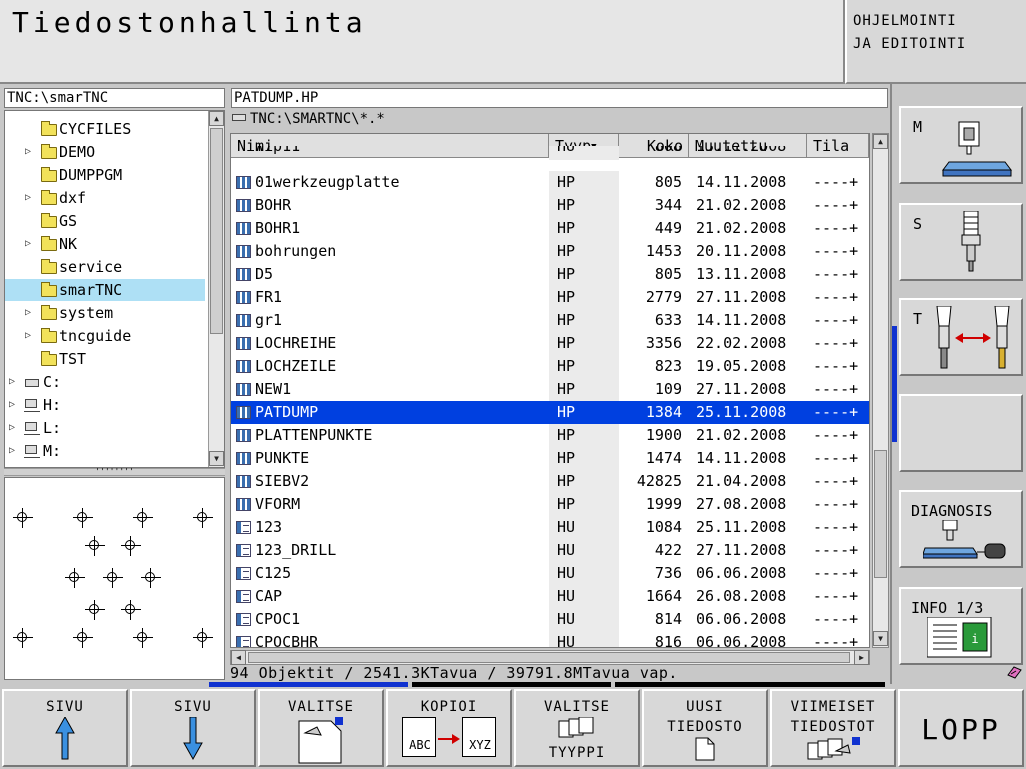  I want to click on machine-mode-s-button: S, so click(961, 242).